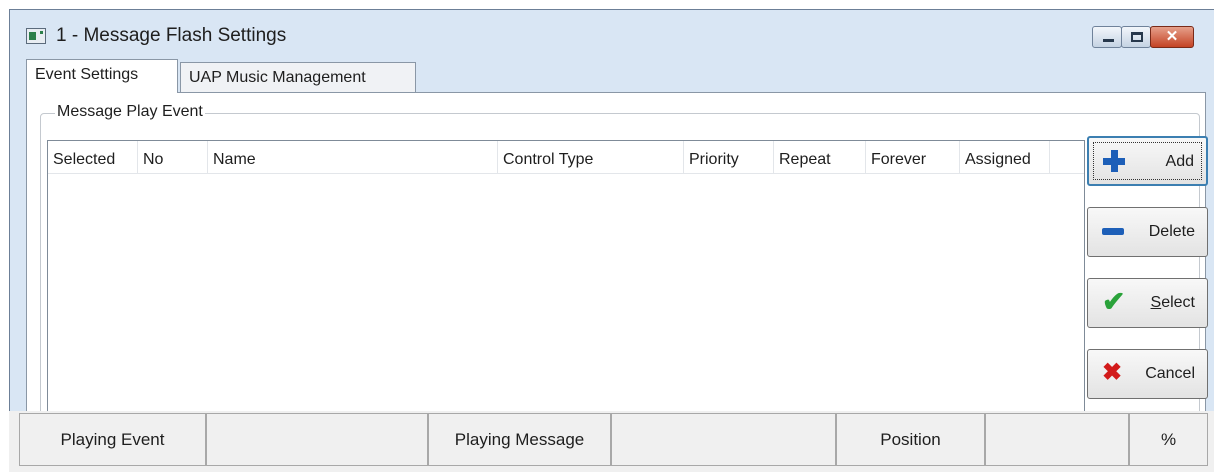 This screenshot has height=472, width=1214. I want to click on add-button: Add, so click(1147, 161).